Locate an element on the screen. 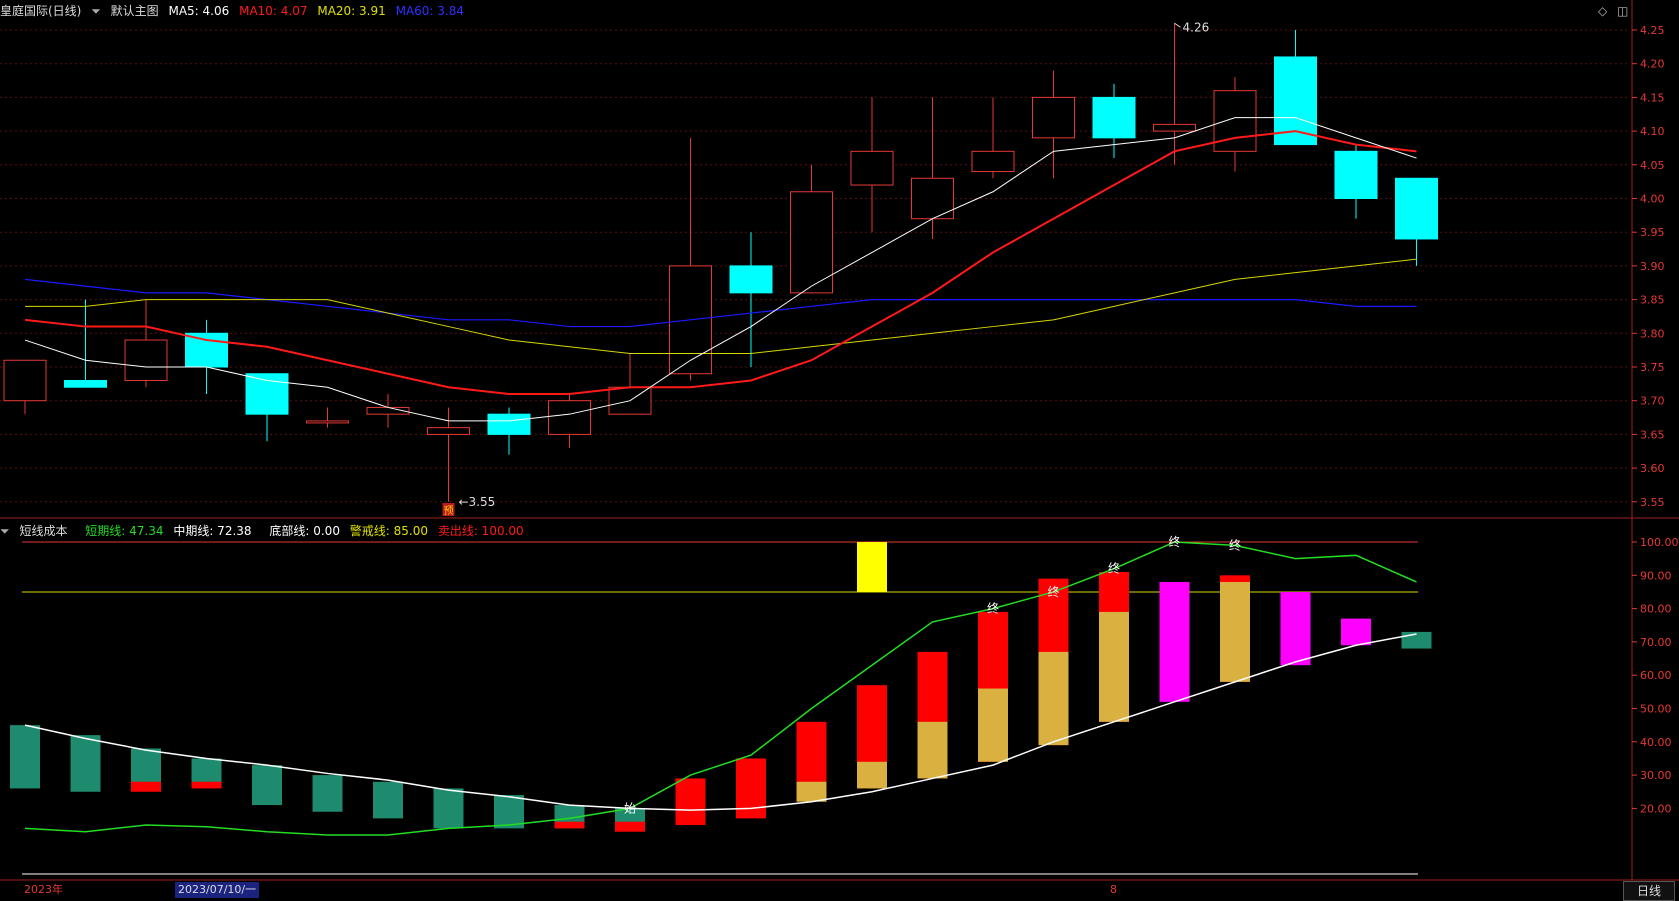 This screenshot has height=901, width=1679. indicator-name: 短线成本 is located at coordinates (43, 531).